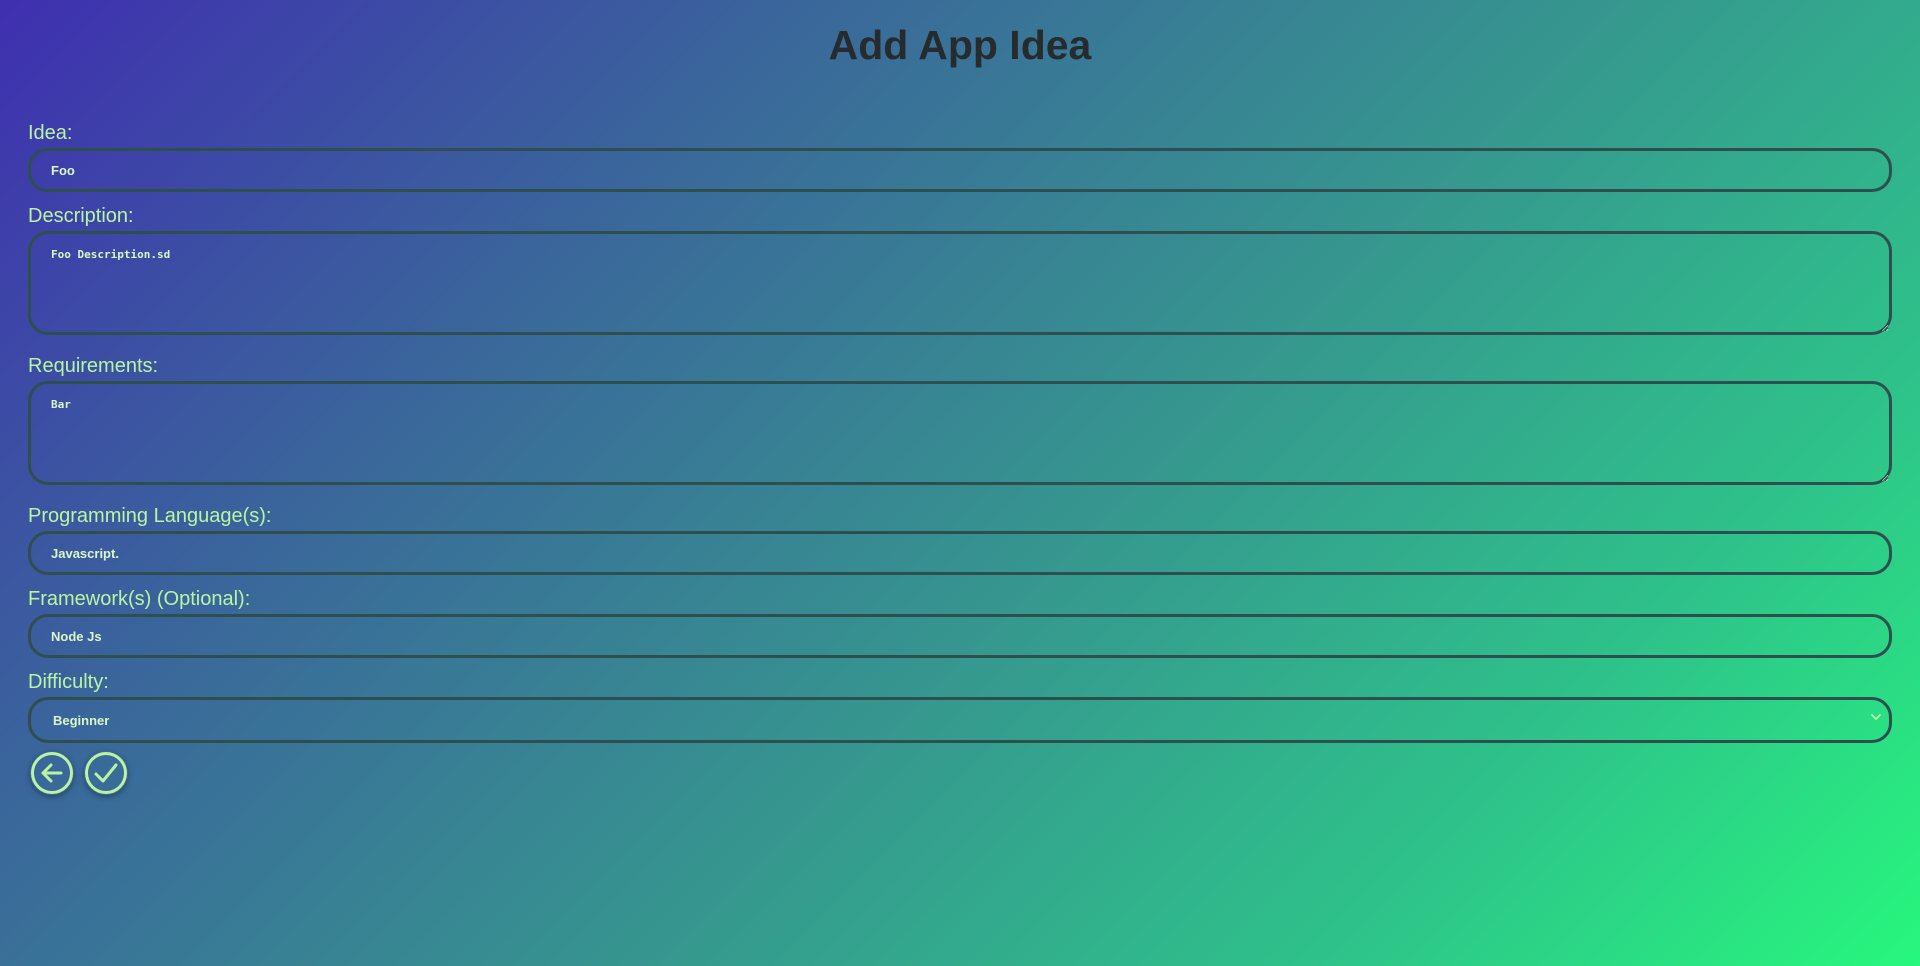  Describe the element at coordinates (960, 636) in the screenshot. I see `frameworks-input` at that location.